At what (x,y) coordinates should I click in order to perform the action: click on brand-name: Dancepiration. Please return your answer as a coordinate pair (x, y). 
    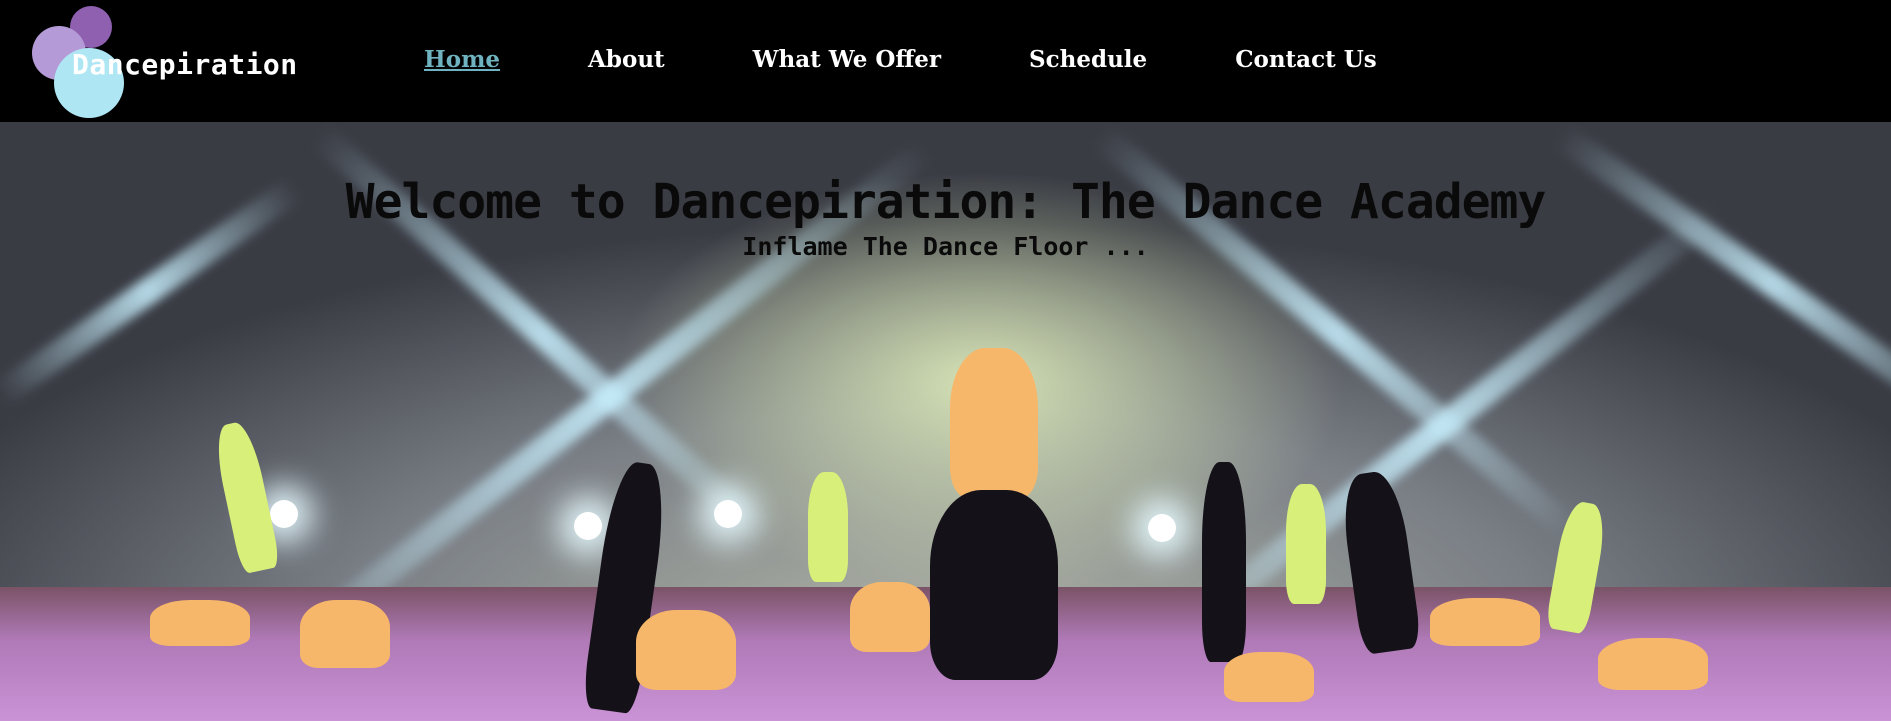
    Looking at the image, I should click on (185, 64).